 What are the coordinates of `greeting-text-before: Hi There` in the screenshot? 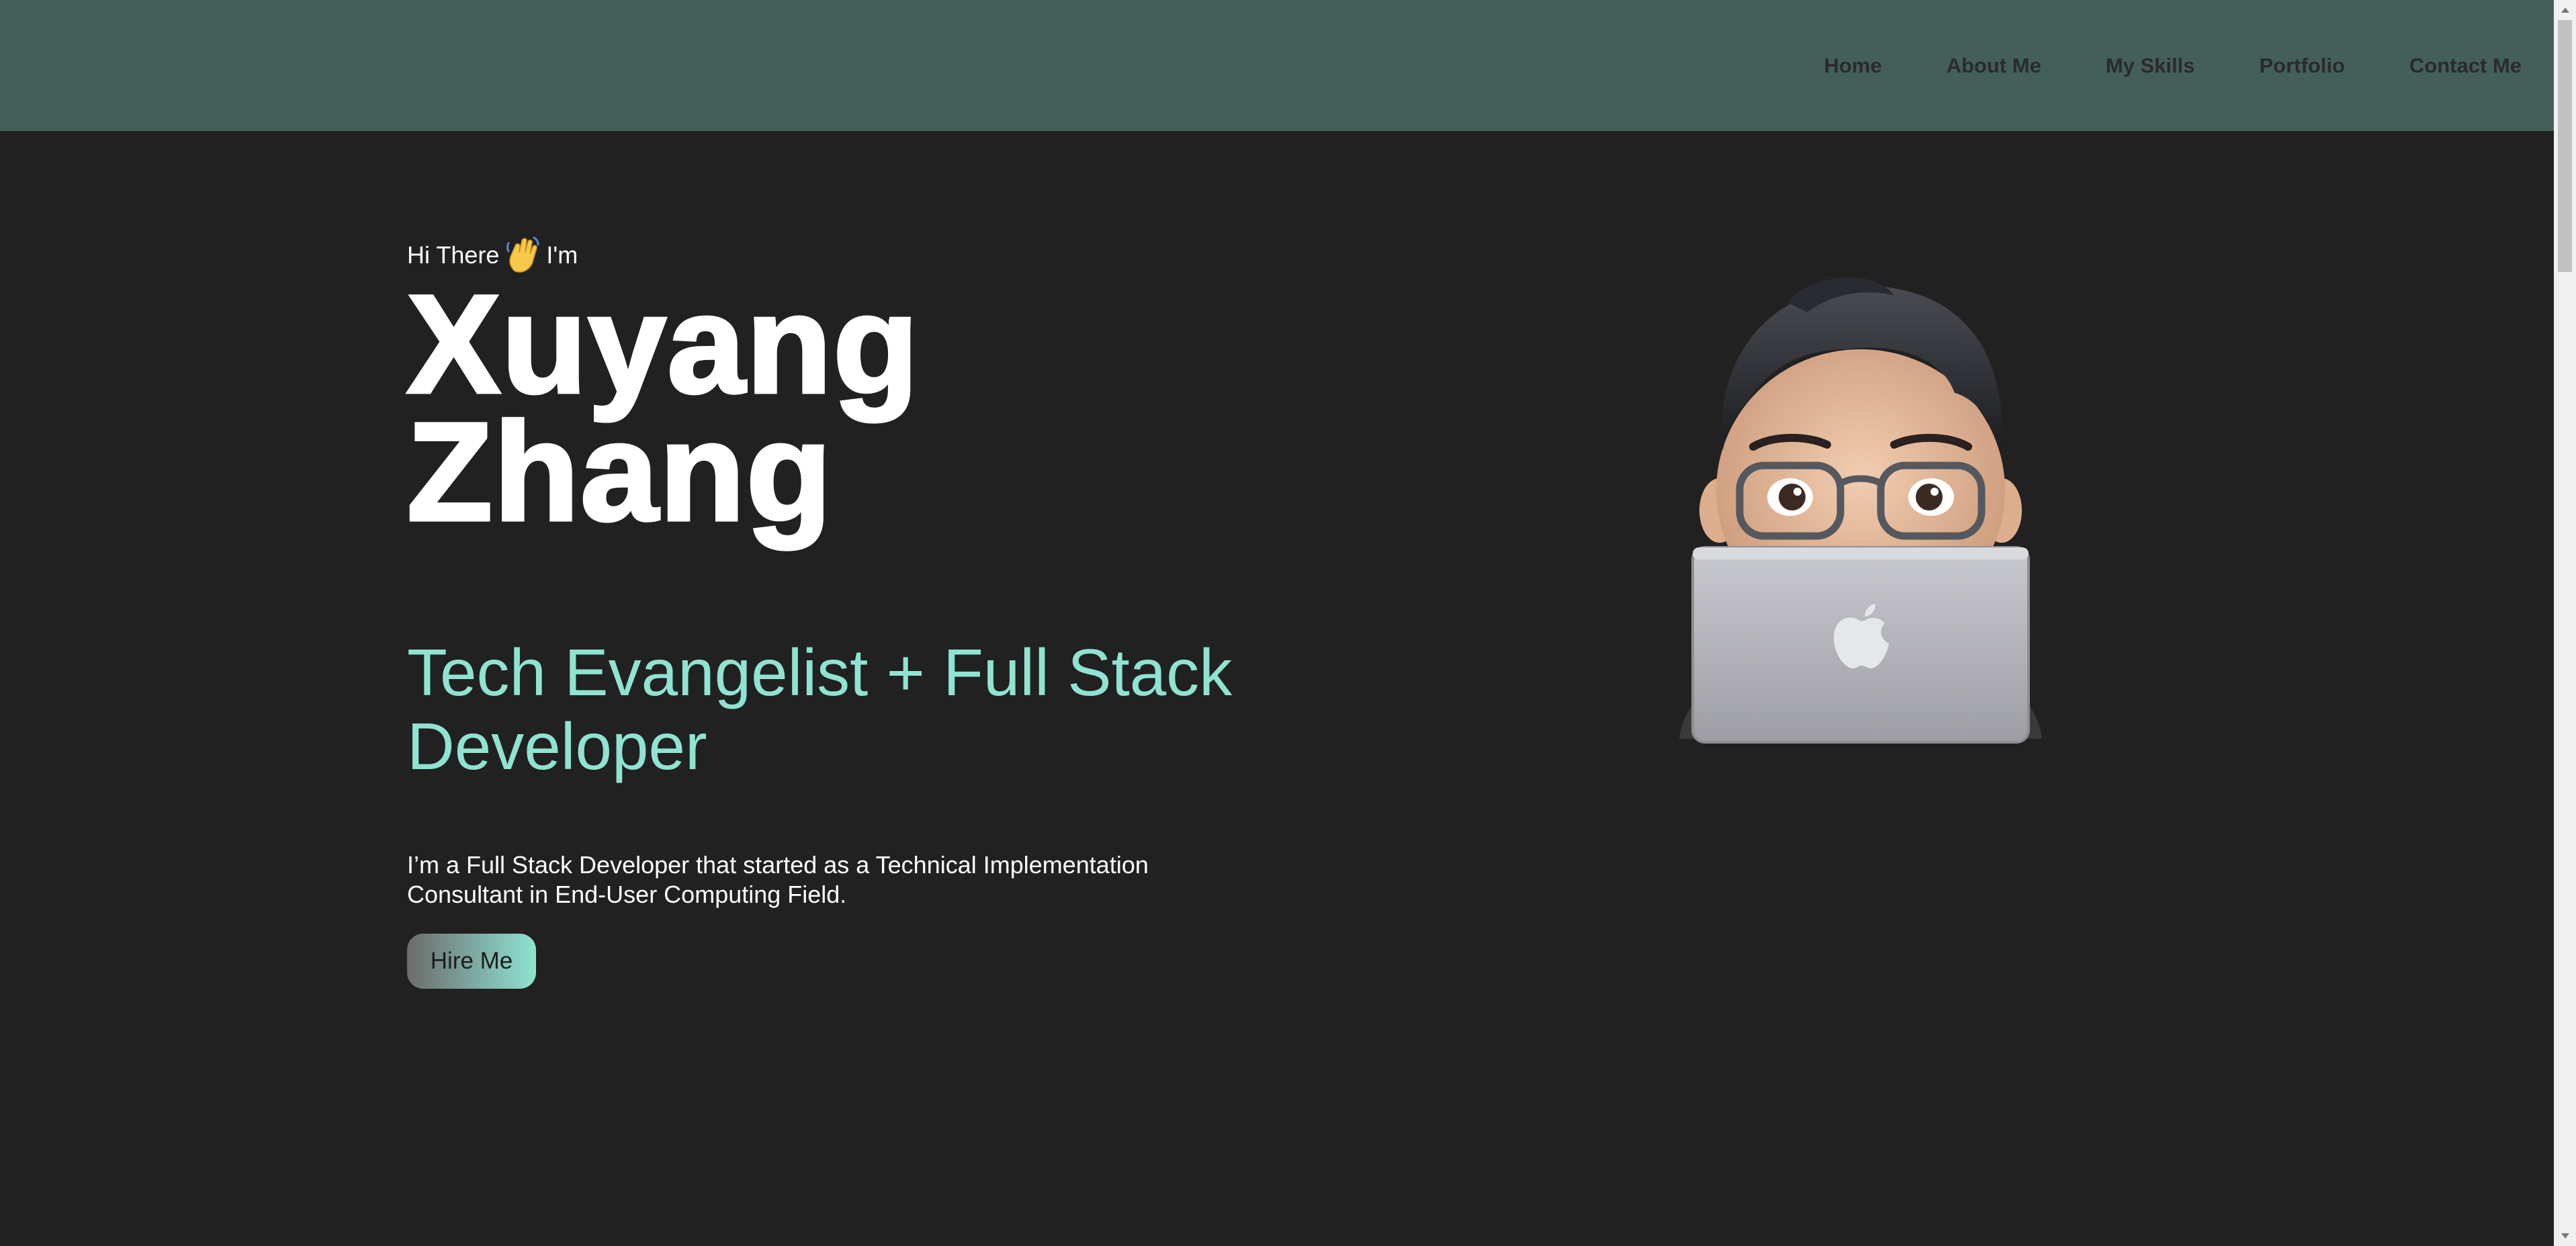 It's located at (453, 255).